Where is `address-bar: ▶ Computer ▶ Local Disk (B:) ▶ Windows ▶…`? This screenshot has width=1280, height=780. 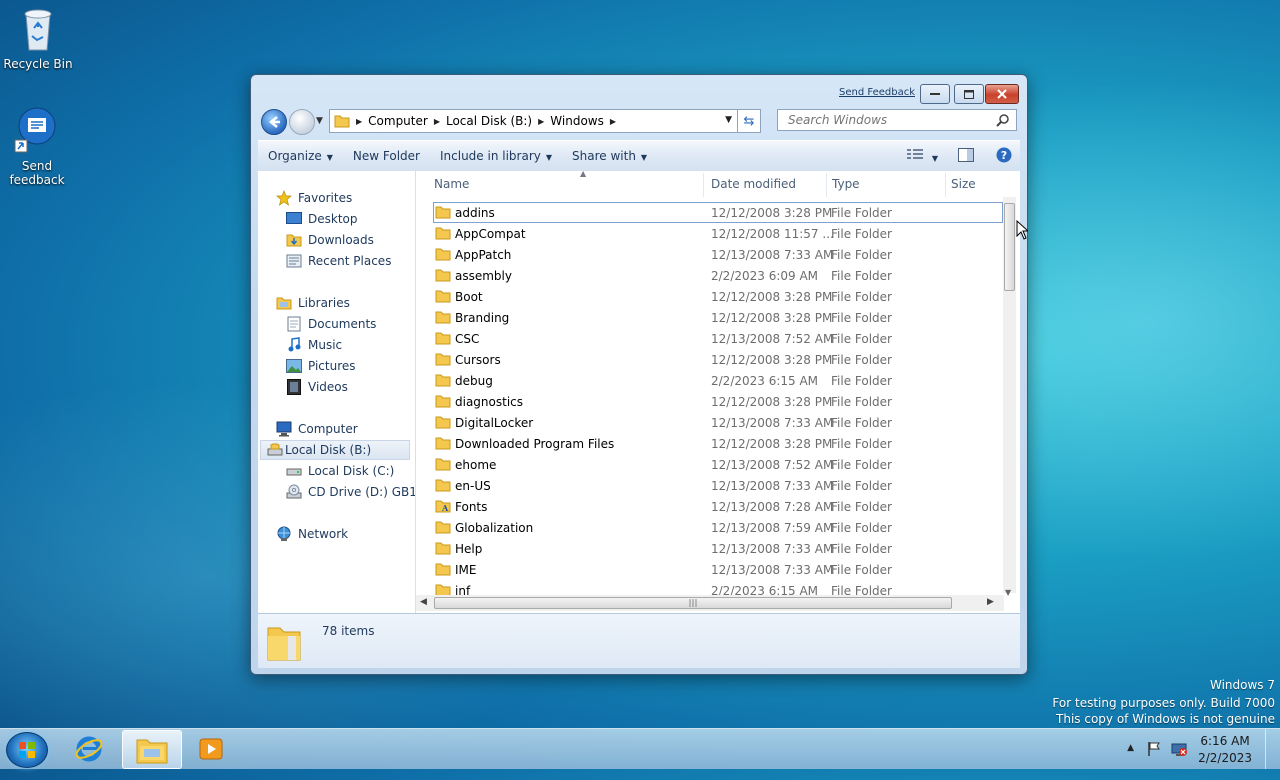 address-bar: ▶ Computer ▶ Local Disk (B:) ▶ Windows ▶… is located at coordinates (545, 121).